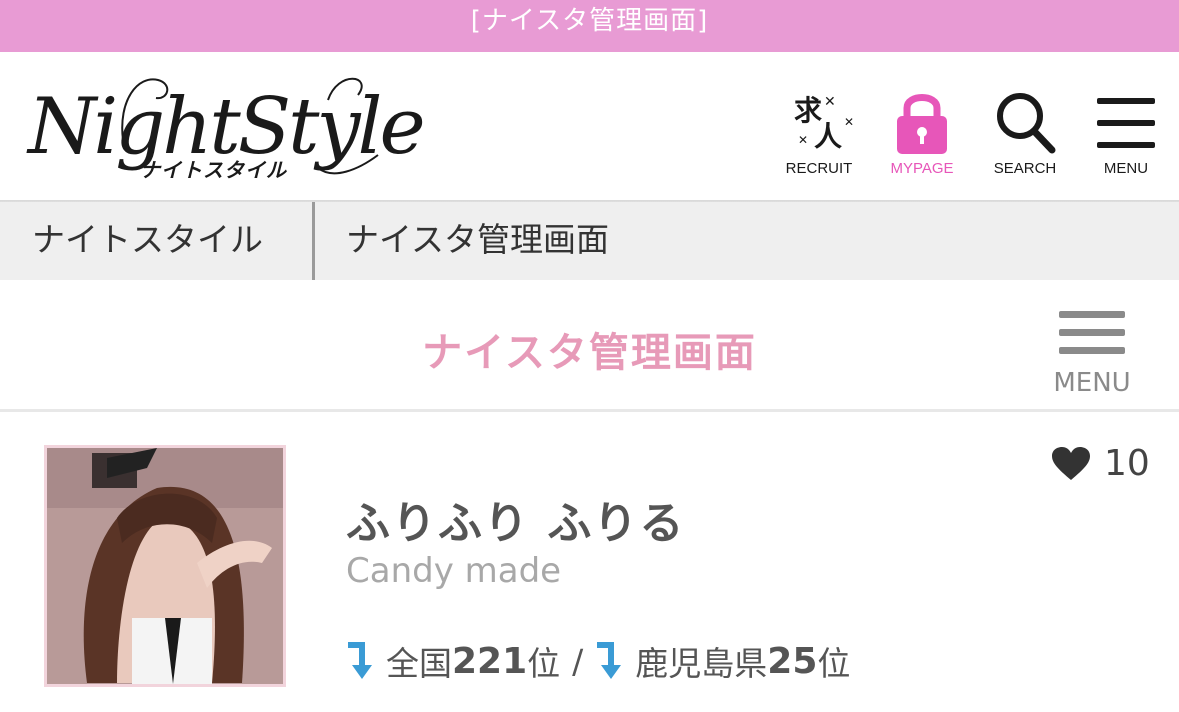  Describe the element at coordinates (834, 663) in the screenshot. I see `rank-pref-suffix: 位` at that location.